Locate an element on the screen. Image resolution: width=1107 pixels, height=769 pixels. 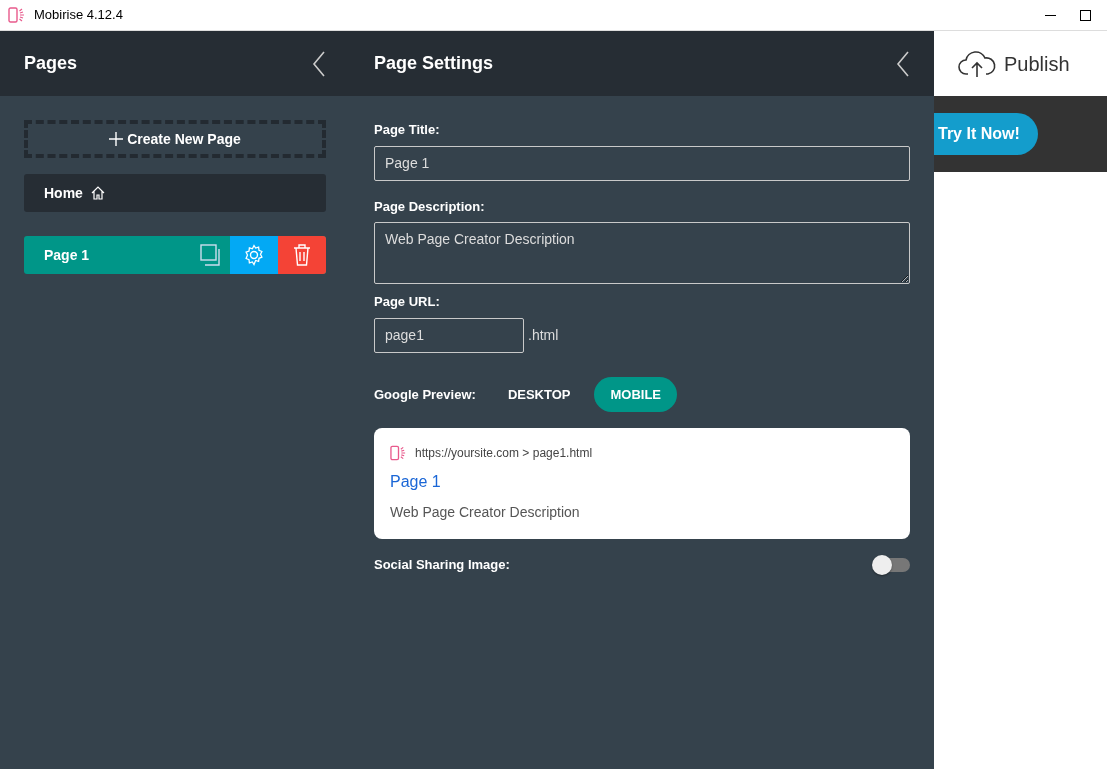
page-url-field: page1 is located at coordinates (449, 335).